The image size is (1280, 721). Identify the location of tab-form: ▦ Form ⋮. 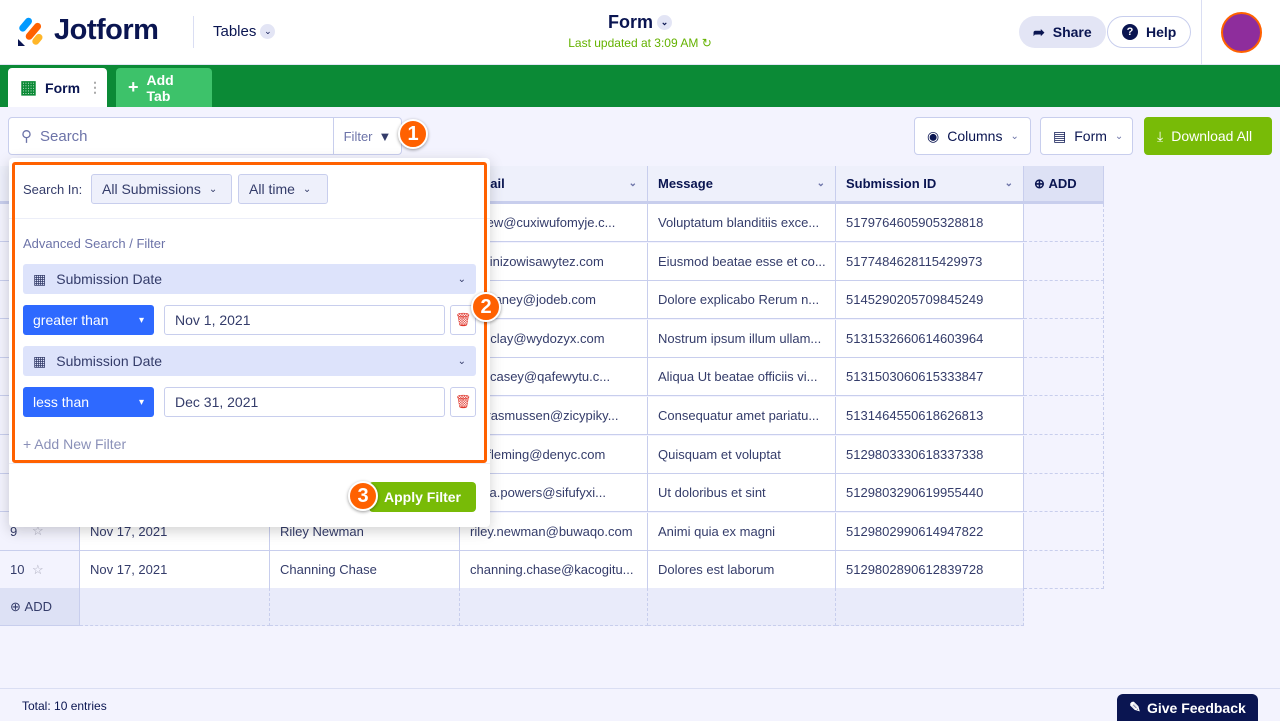
(57, 87).